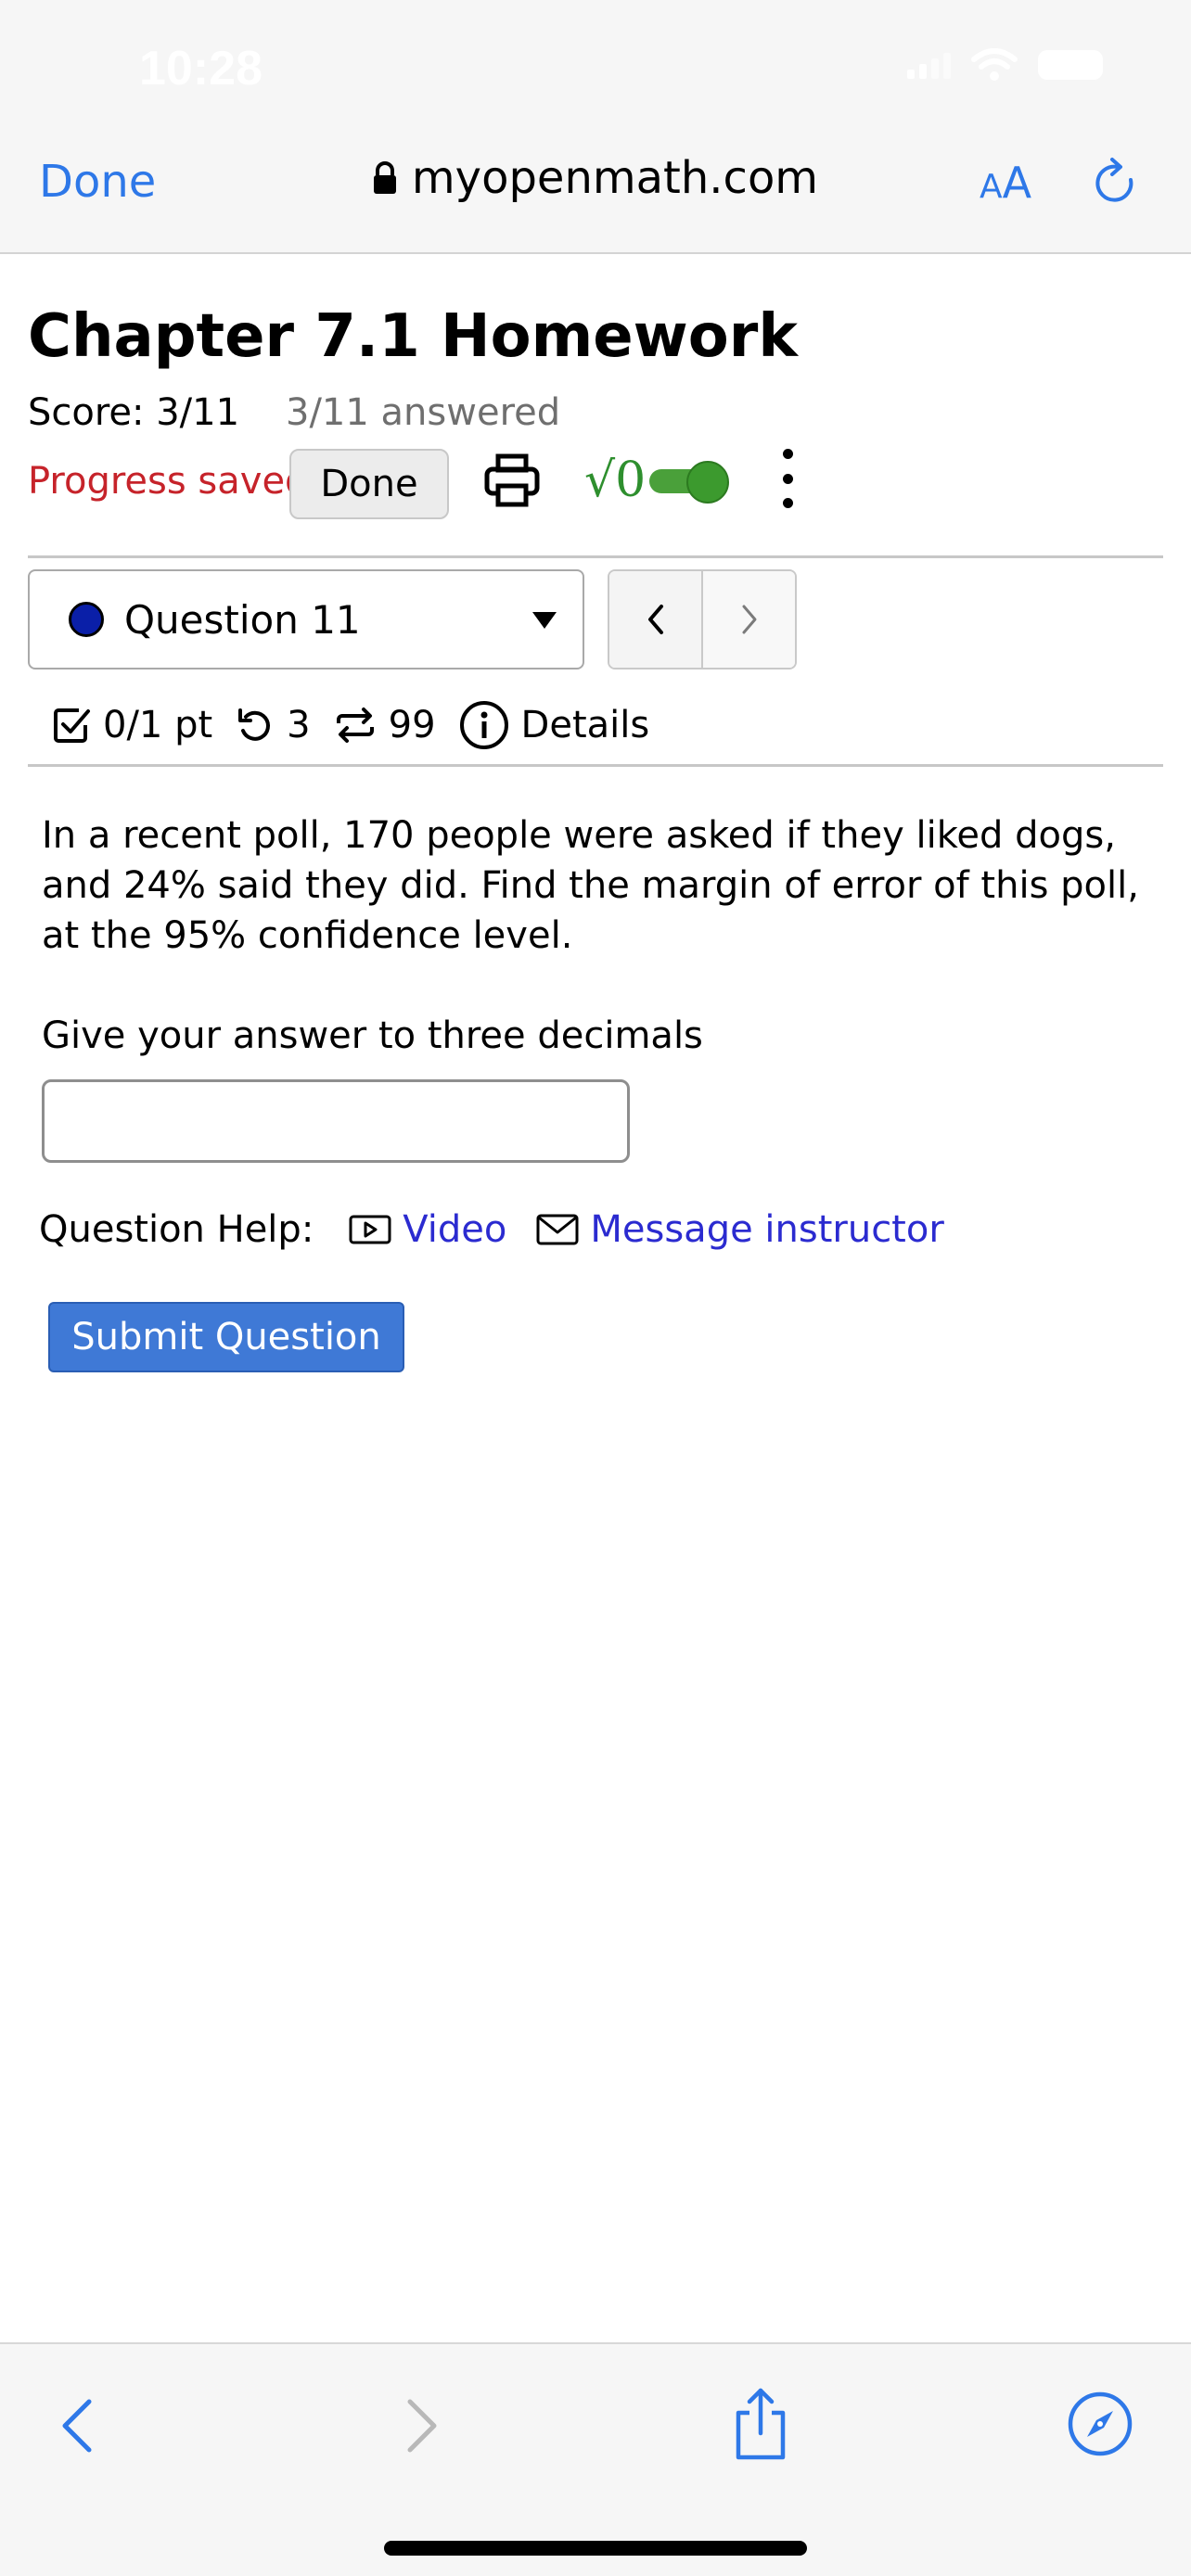  What do you see at coordinates (72, 726) in the screenshot?
I see `checkbox-icon` at bounding box center [72, 726].